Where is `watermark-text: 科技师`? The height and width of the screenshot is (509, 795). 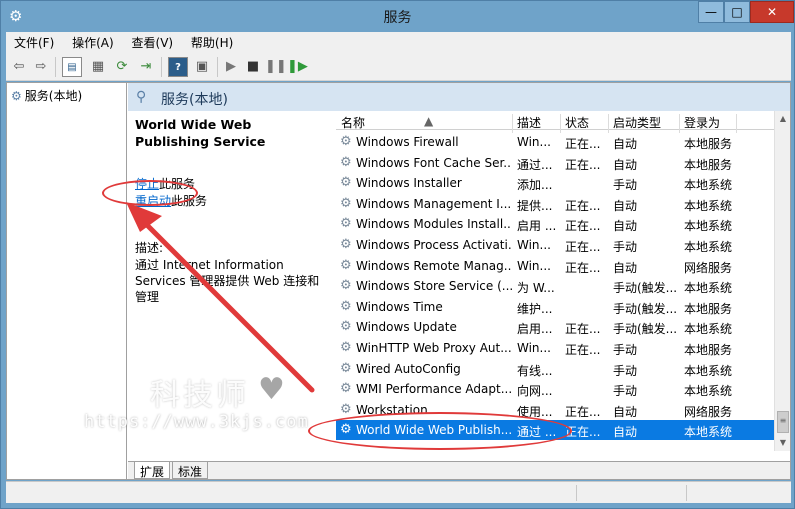
watermark-text: 科技师 is located at coordinates (199, 395).